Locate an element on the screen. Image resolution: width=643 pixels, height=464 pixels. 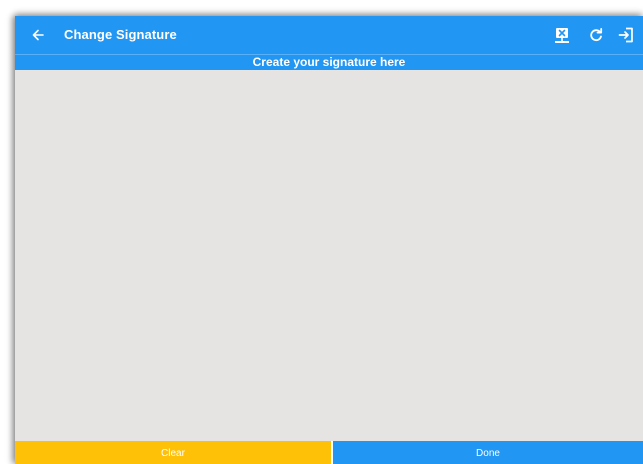
arrow-left-icon is located at coordinates (38, 35).